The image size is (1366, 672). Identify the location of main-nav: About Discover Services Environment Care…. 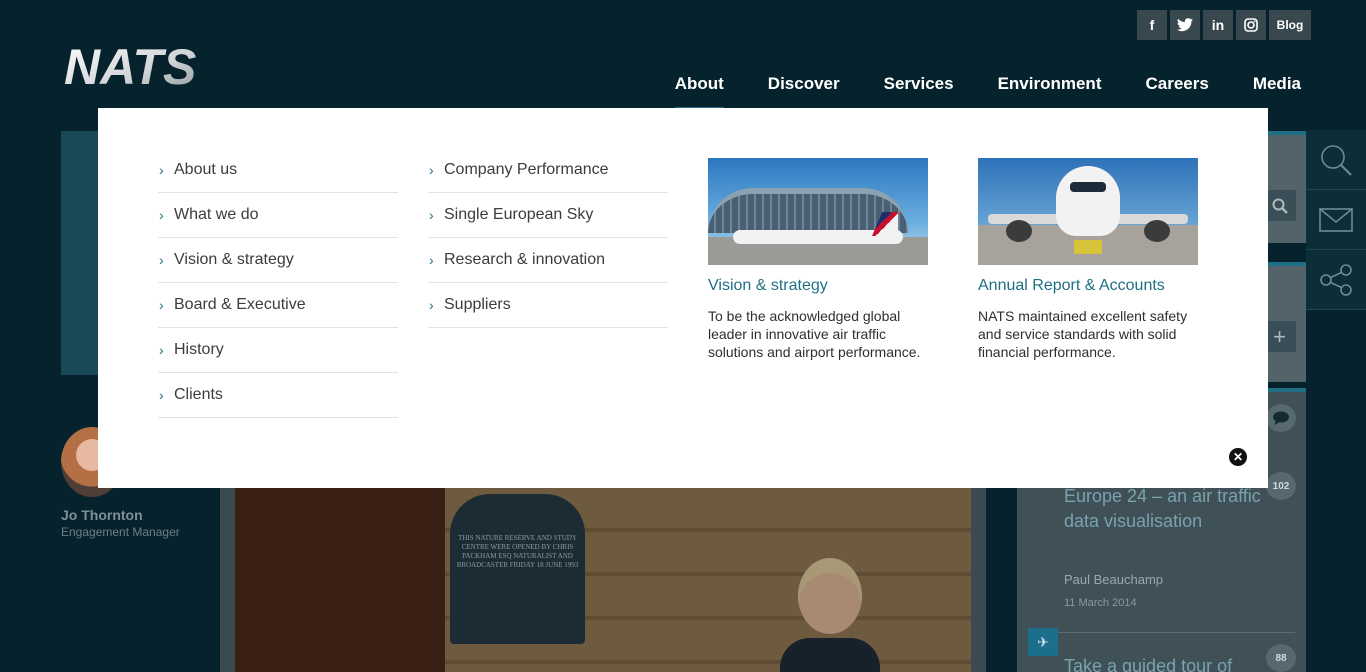
(977, 91).